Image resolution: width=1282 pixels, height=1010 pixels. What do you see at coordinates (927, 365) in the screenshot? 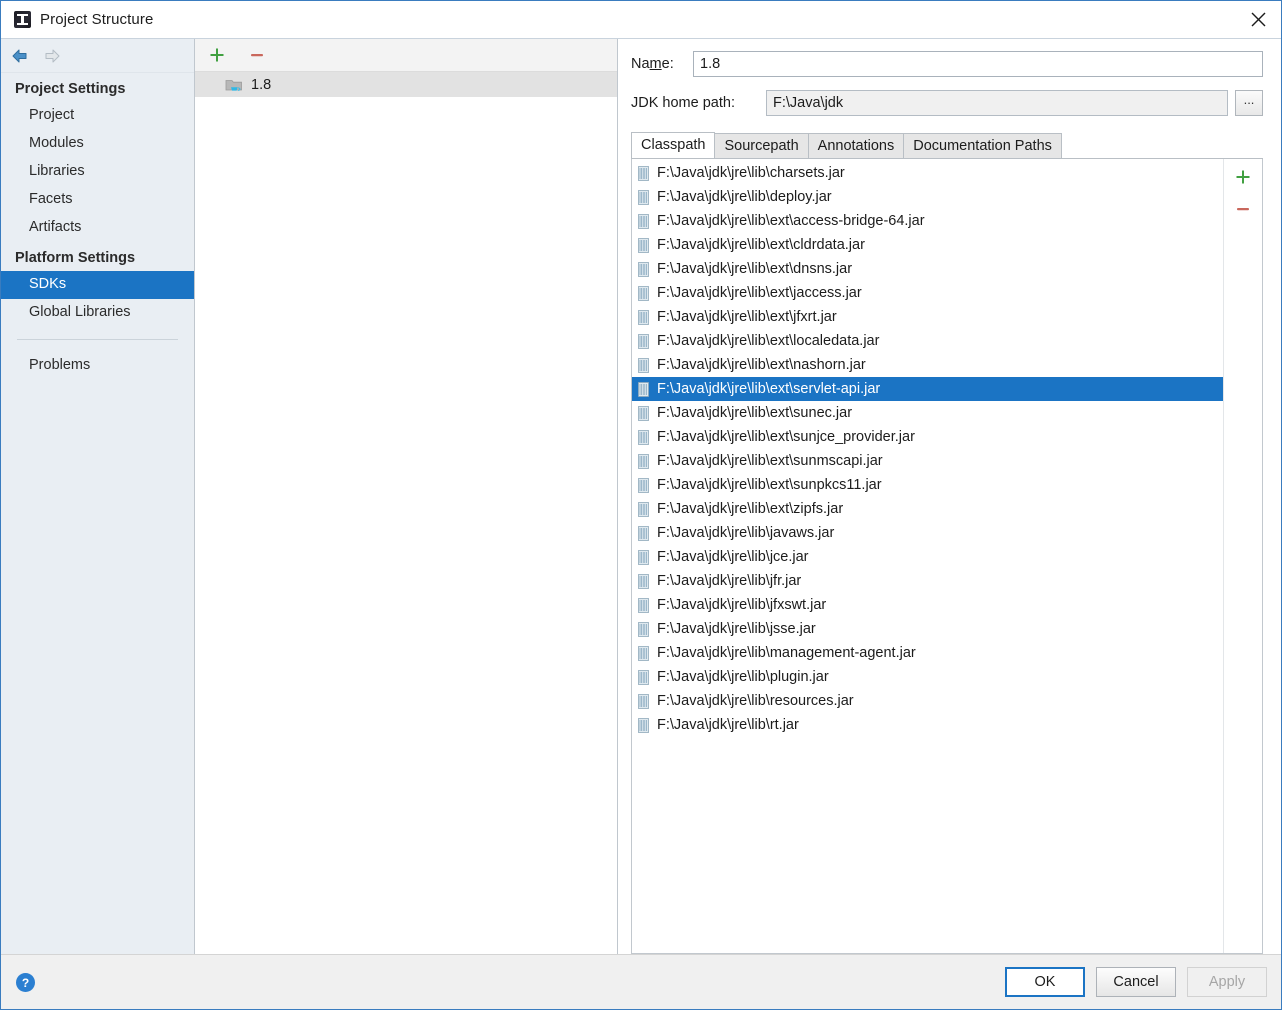
I see `classpath-row: F:\Java\jdk\jre\lib\ext\nashorn.jar` at bounding box center [927, 365].